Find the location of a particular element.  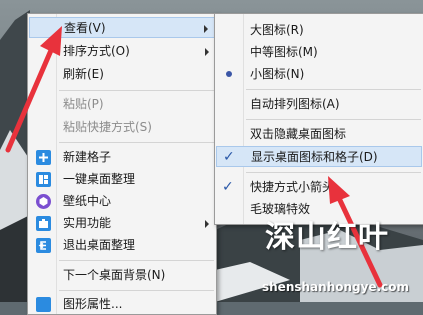

red-arrow-icon is located at coordinates (33, 89).